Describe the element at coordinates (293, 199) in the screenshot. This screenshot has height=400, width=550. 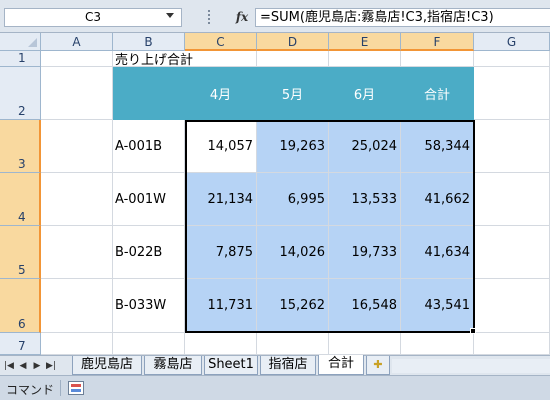
I see `cell-d4: 6,995` at that location.